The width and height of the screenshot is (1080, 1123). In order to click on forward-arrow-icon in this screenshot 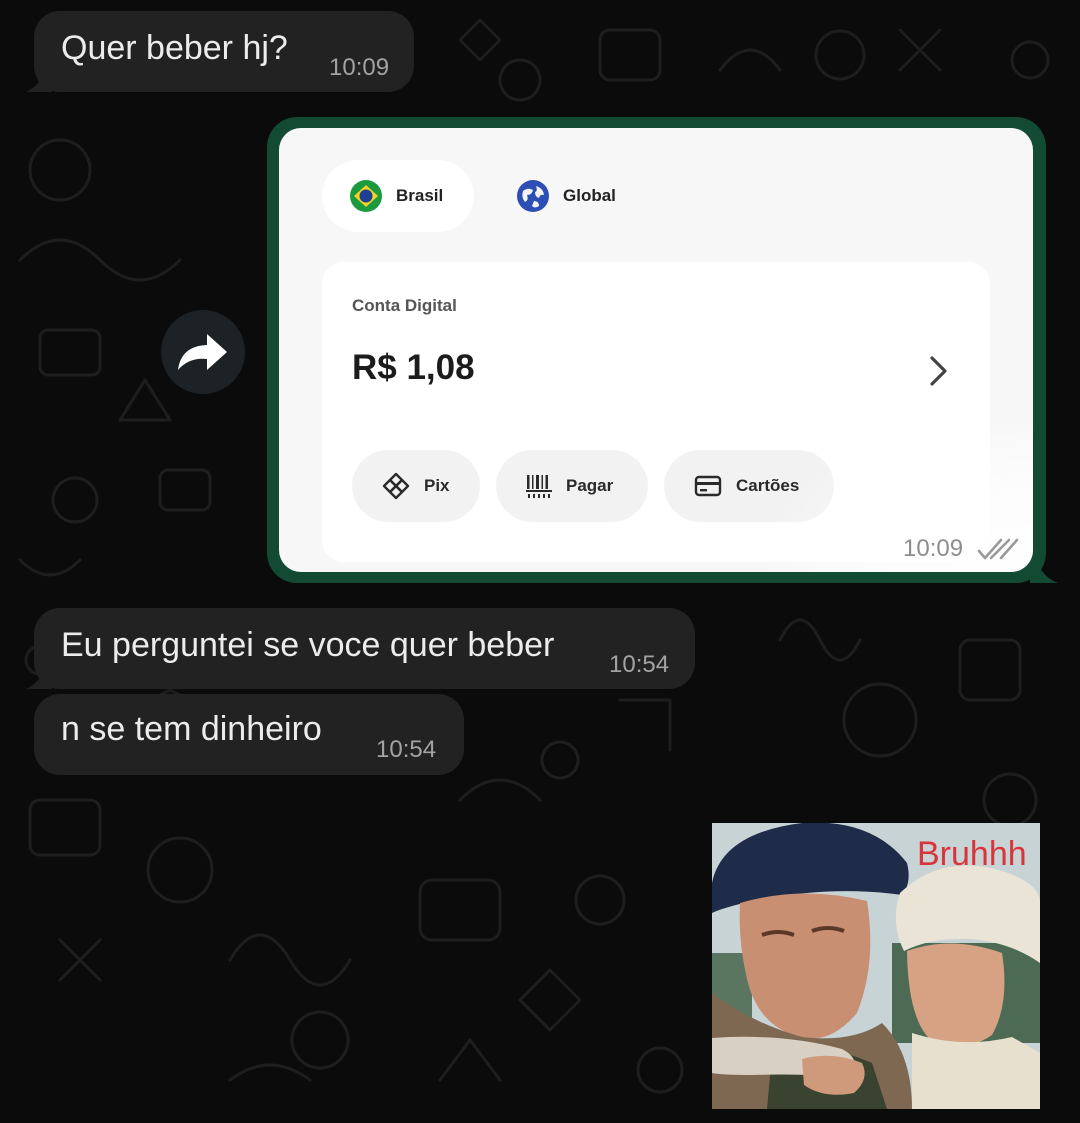, I will do `click(202, 352)`.